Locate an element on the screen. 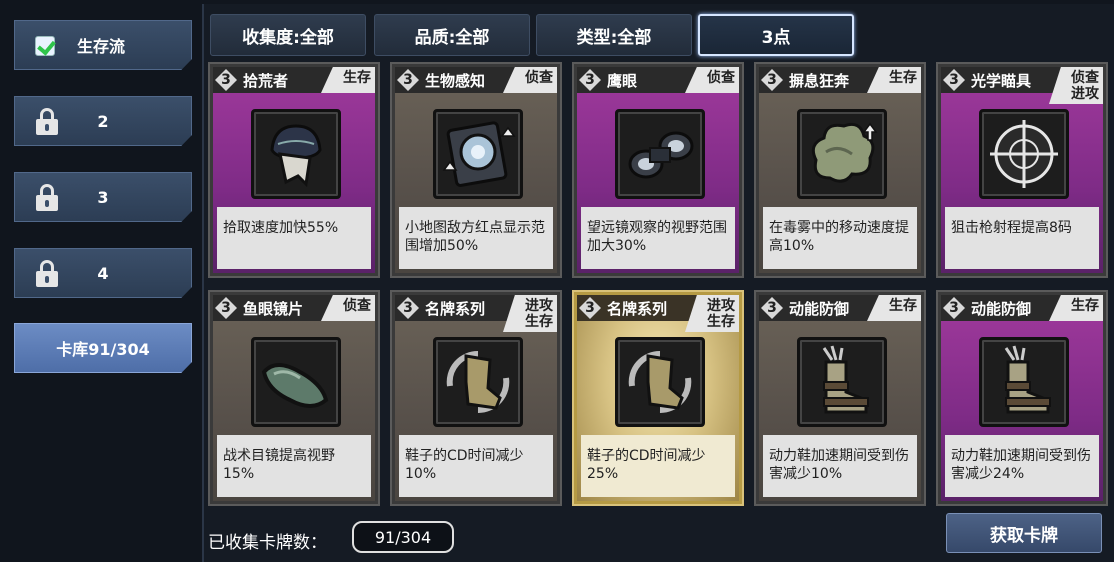  deck-slot-label: 2 is located at coordinates (103, 121).